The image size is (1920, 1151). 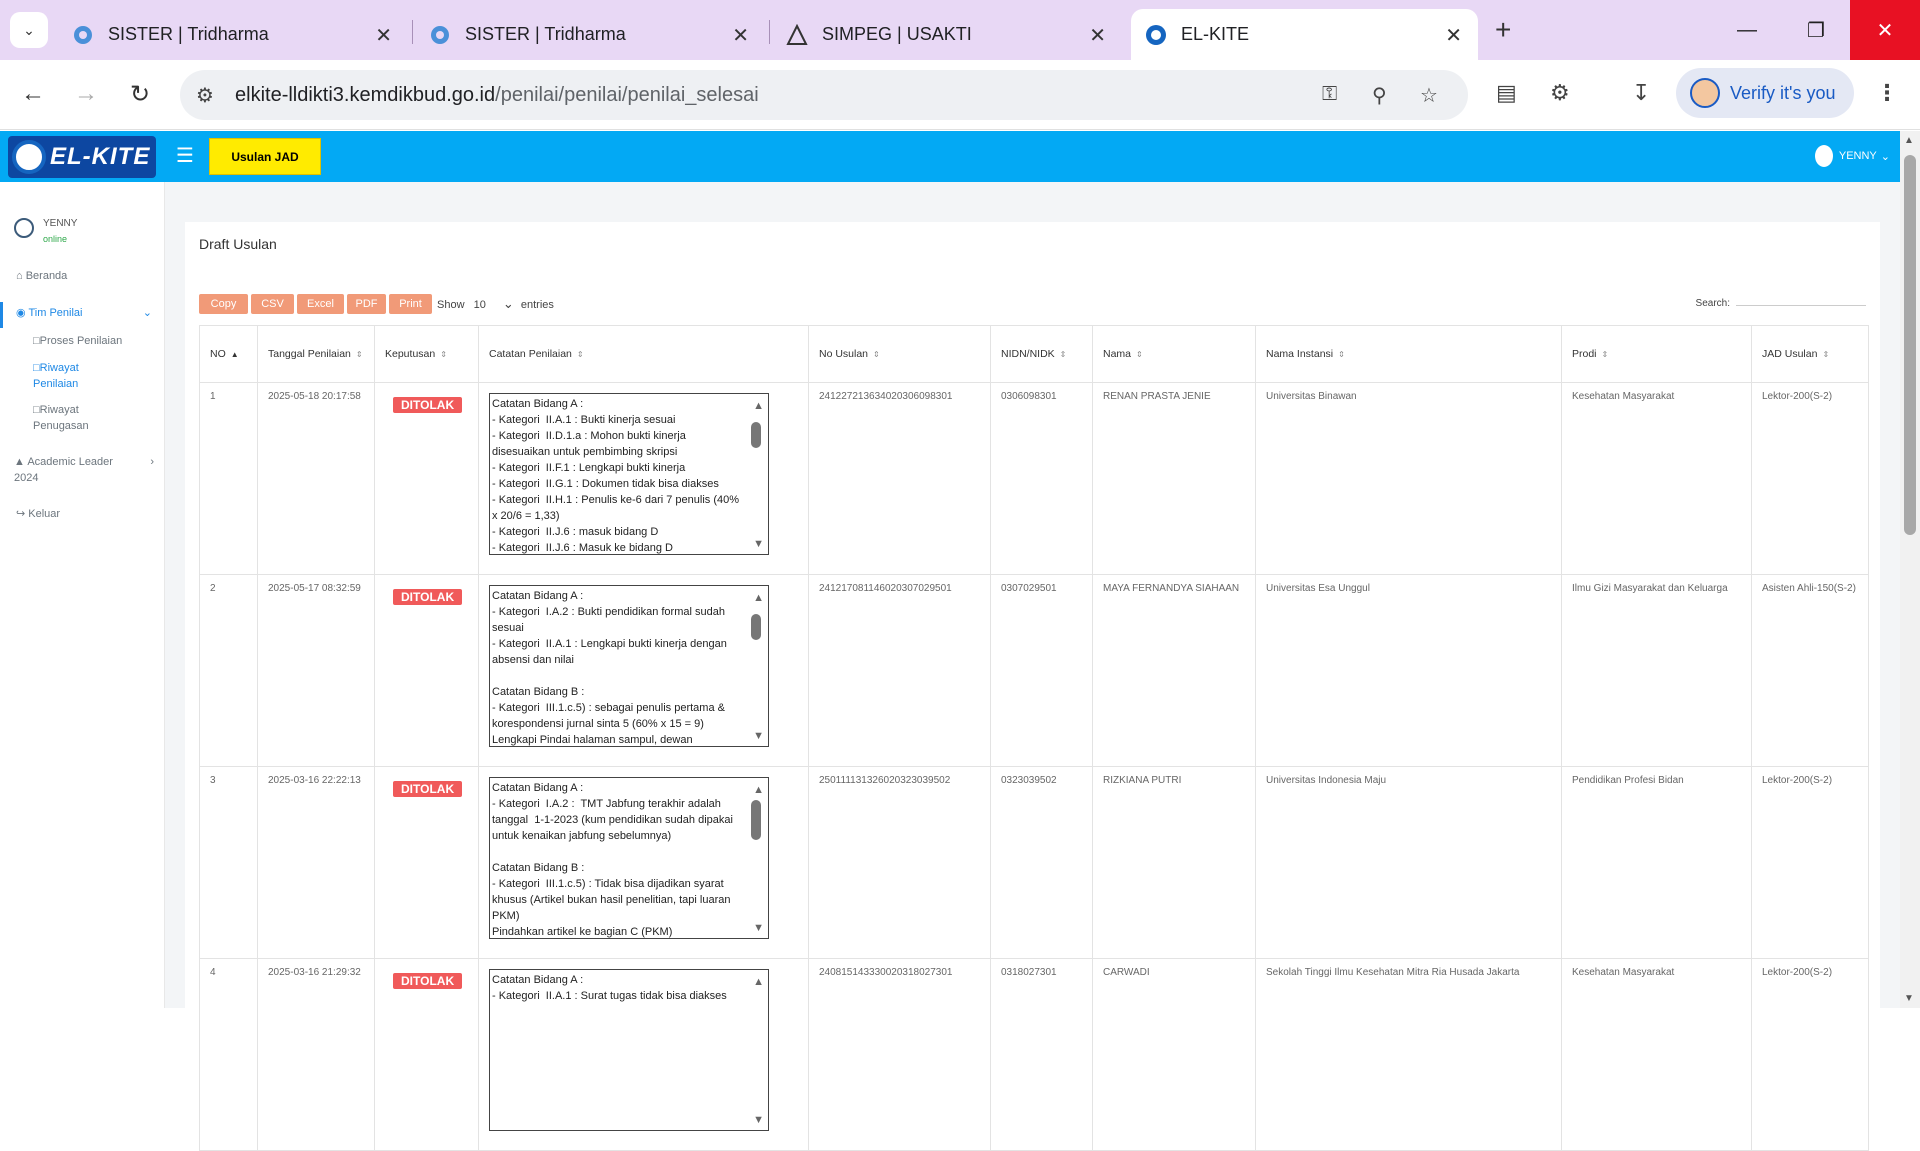 I want to click on app-logo: EL-KITE, so click(x=82, y=157).